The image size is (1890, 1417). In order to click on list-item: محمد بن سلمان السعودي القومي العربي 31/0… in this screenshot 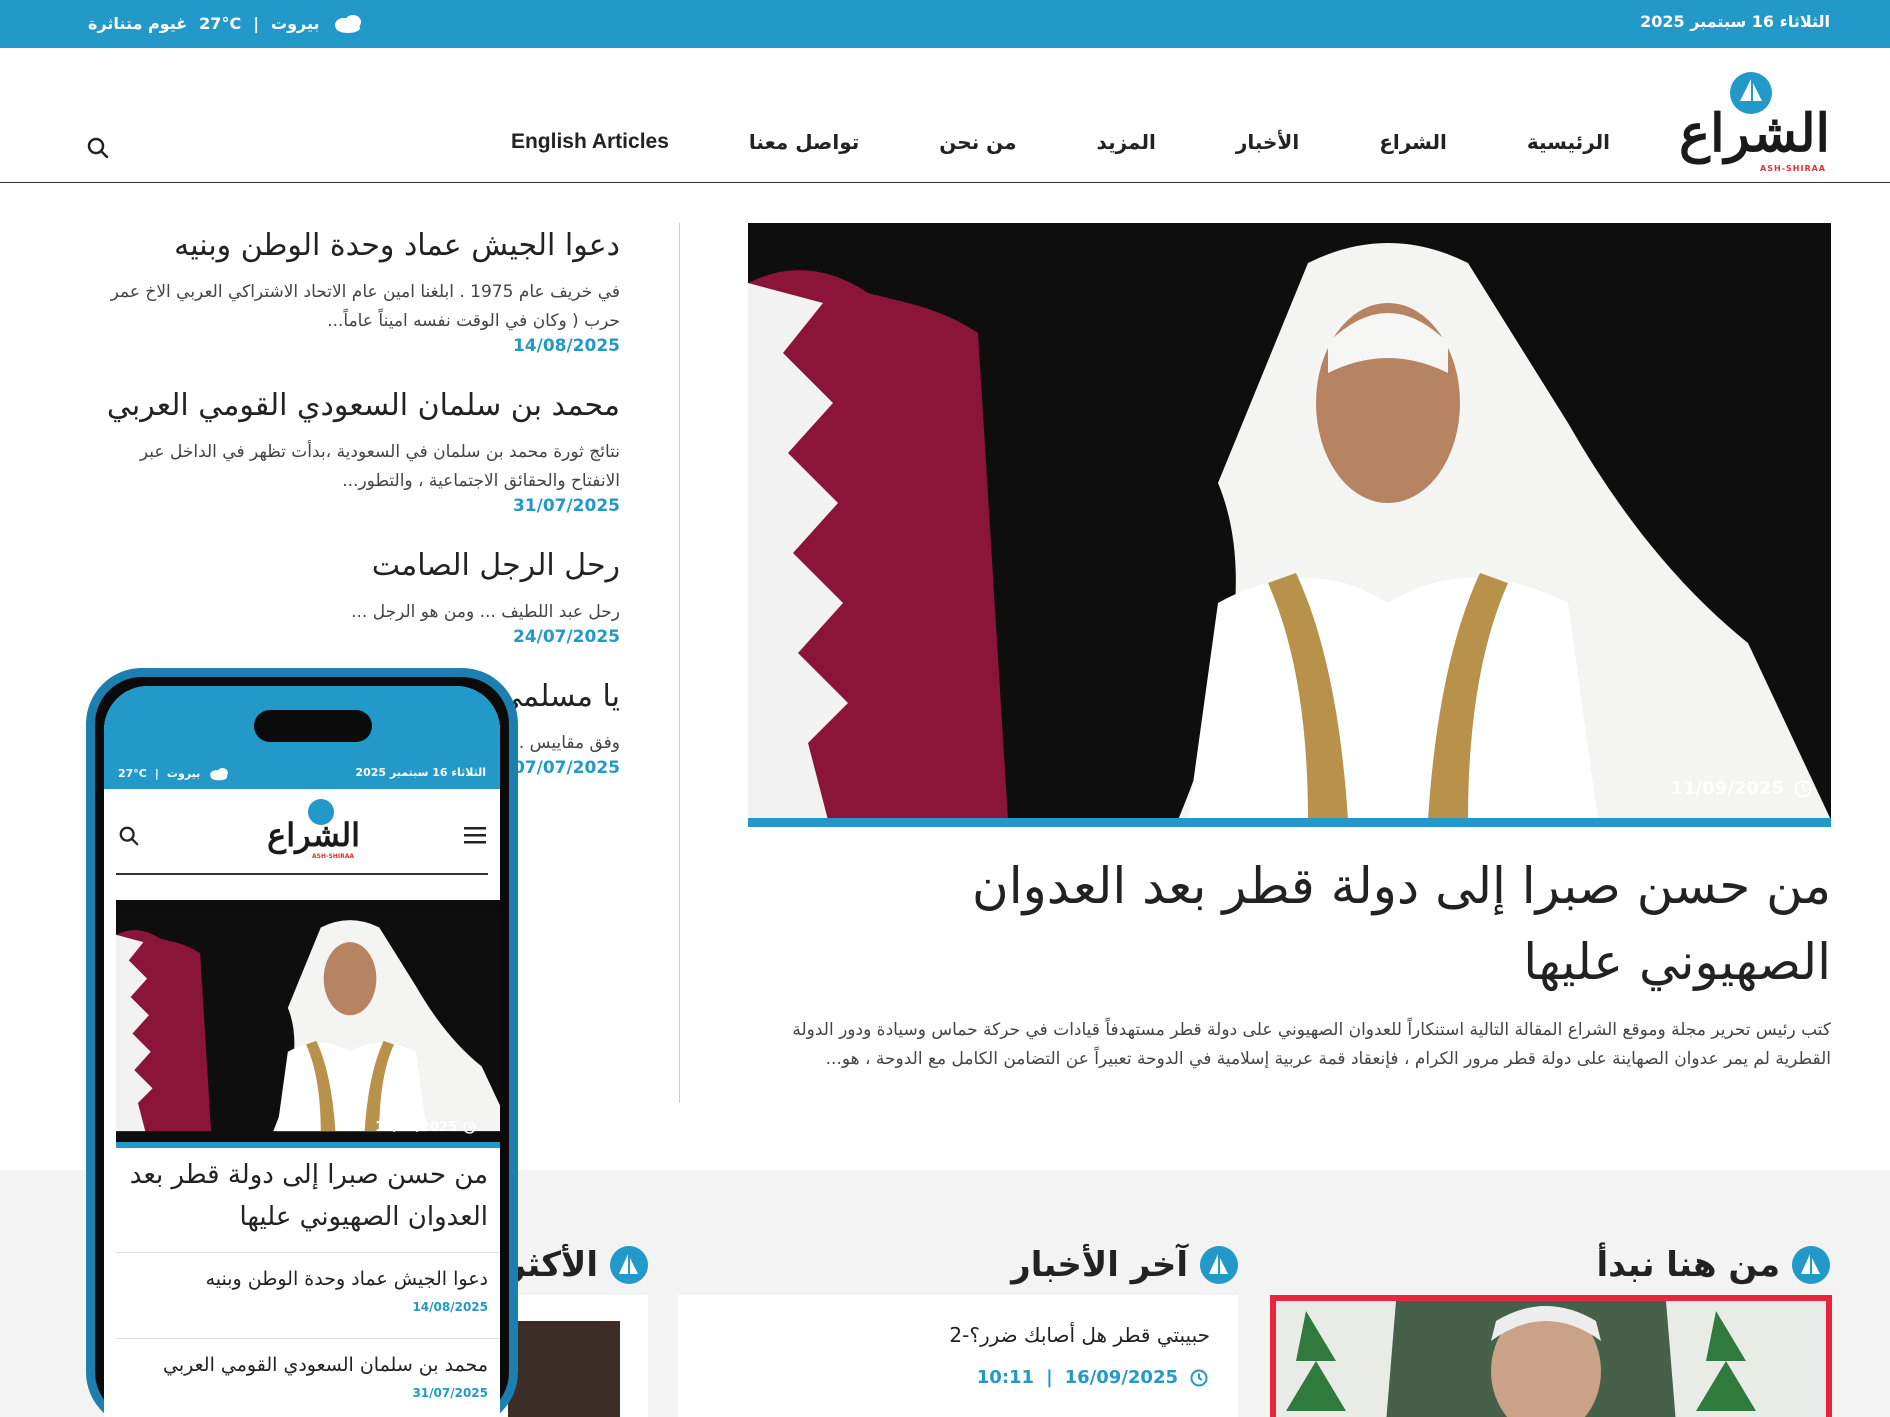, I will do `click(296, 1377)`.